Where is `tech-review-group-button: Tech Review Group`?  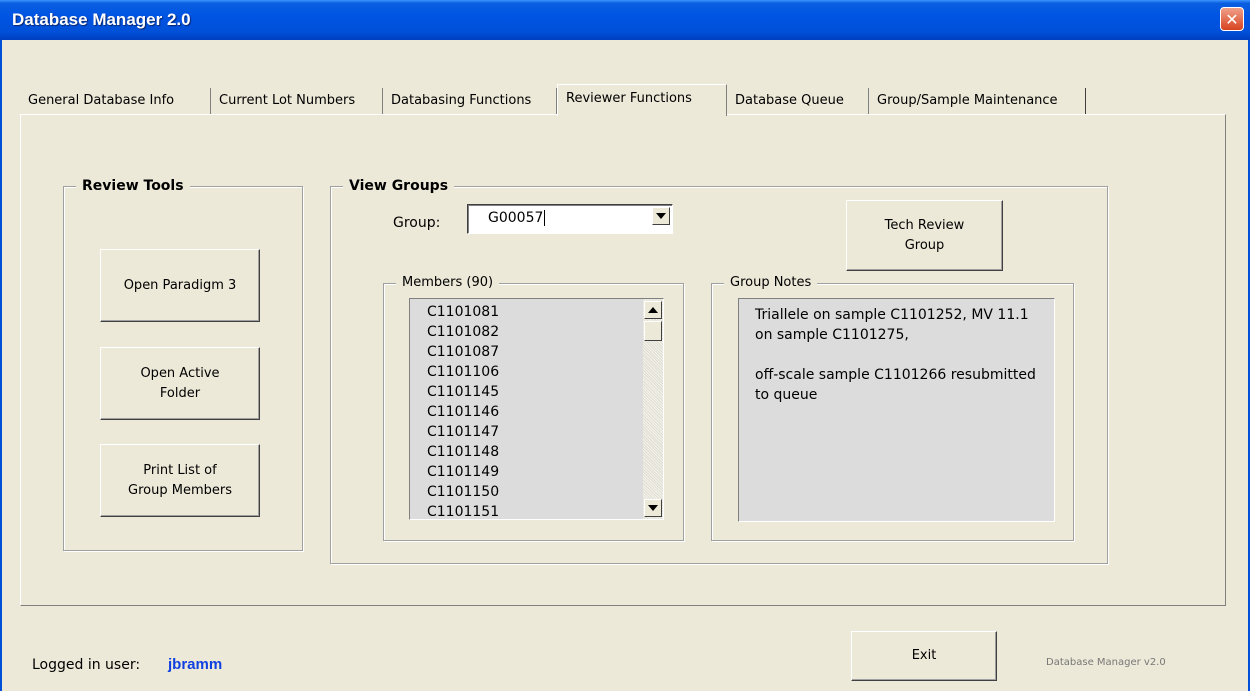 tech-review-group-button: Tech Review Group is located at coordinates (924, 235).